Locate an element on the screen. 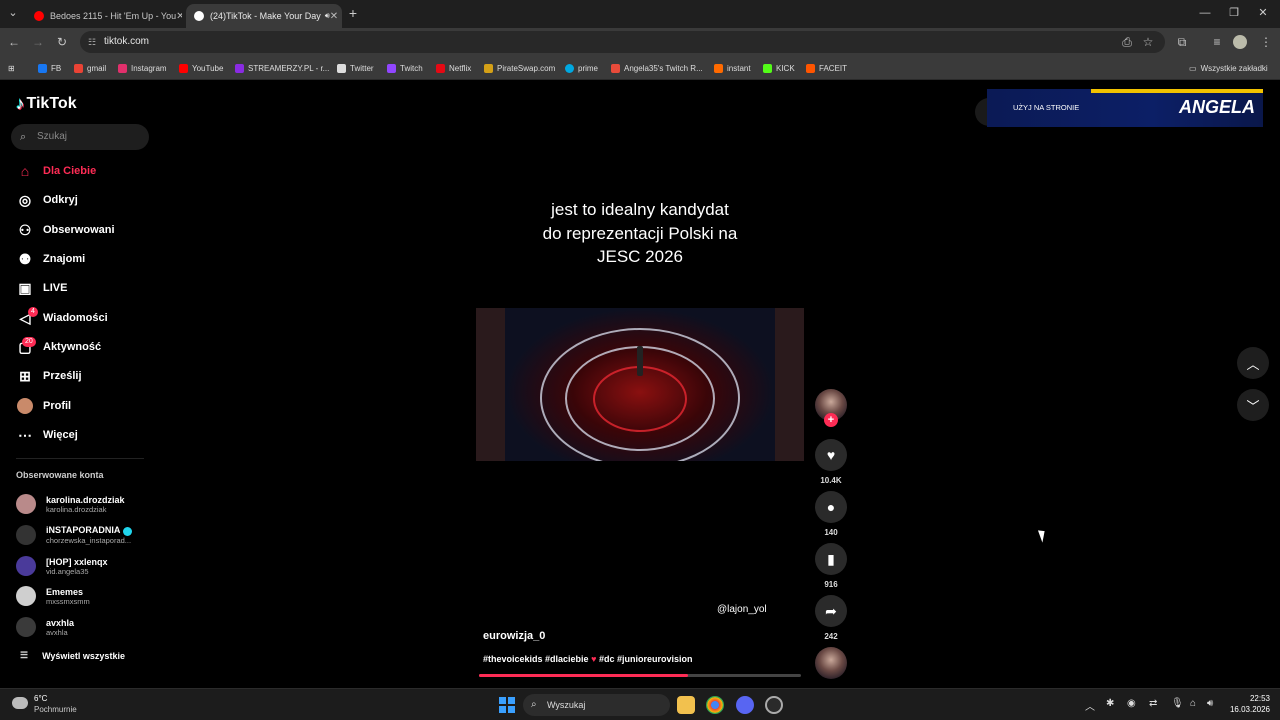 The image size is (1280, 720). bookmark-prime: prime is located at coordinates (581, 68).